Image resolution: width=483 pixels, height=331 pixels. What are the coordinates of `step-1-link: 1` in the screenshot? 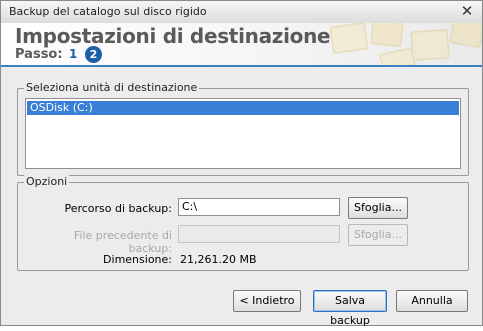 It's located at (73, 54).